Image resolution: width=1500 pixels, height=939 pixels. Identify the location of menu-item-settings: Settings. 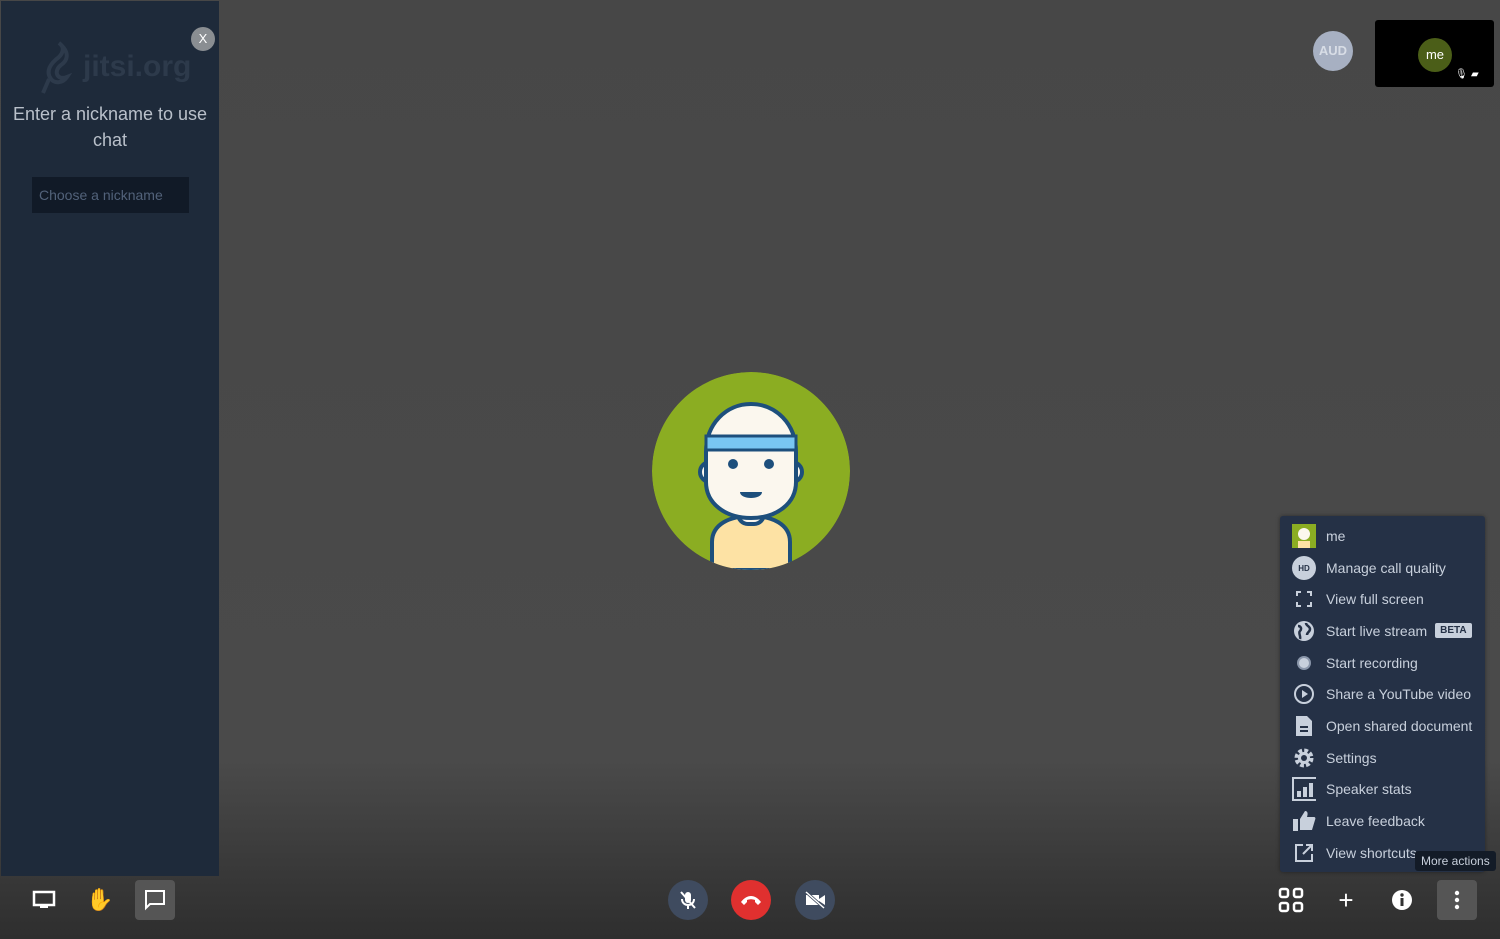
(1382, 758).